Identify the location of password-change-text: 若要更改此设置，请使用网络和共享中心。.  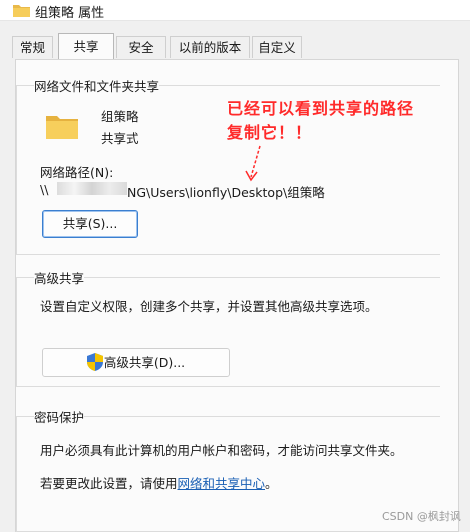
(159, 483).